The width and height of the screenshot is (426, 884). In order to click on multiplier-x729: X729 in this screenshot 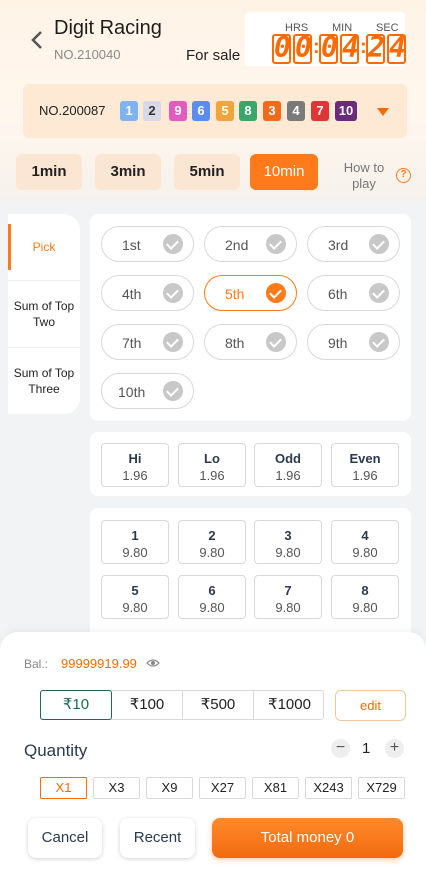, I will do `click(381, 788)`.